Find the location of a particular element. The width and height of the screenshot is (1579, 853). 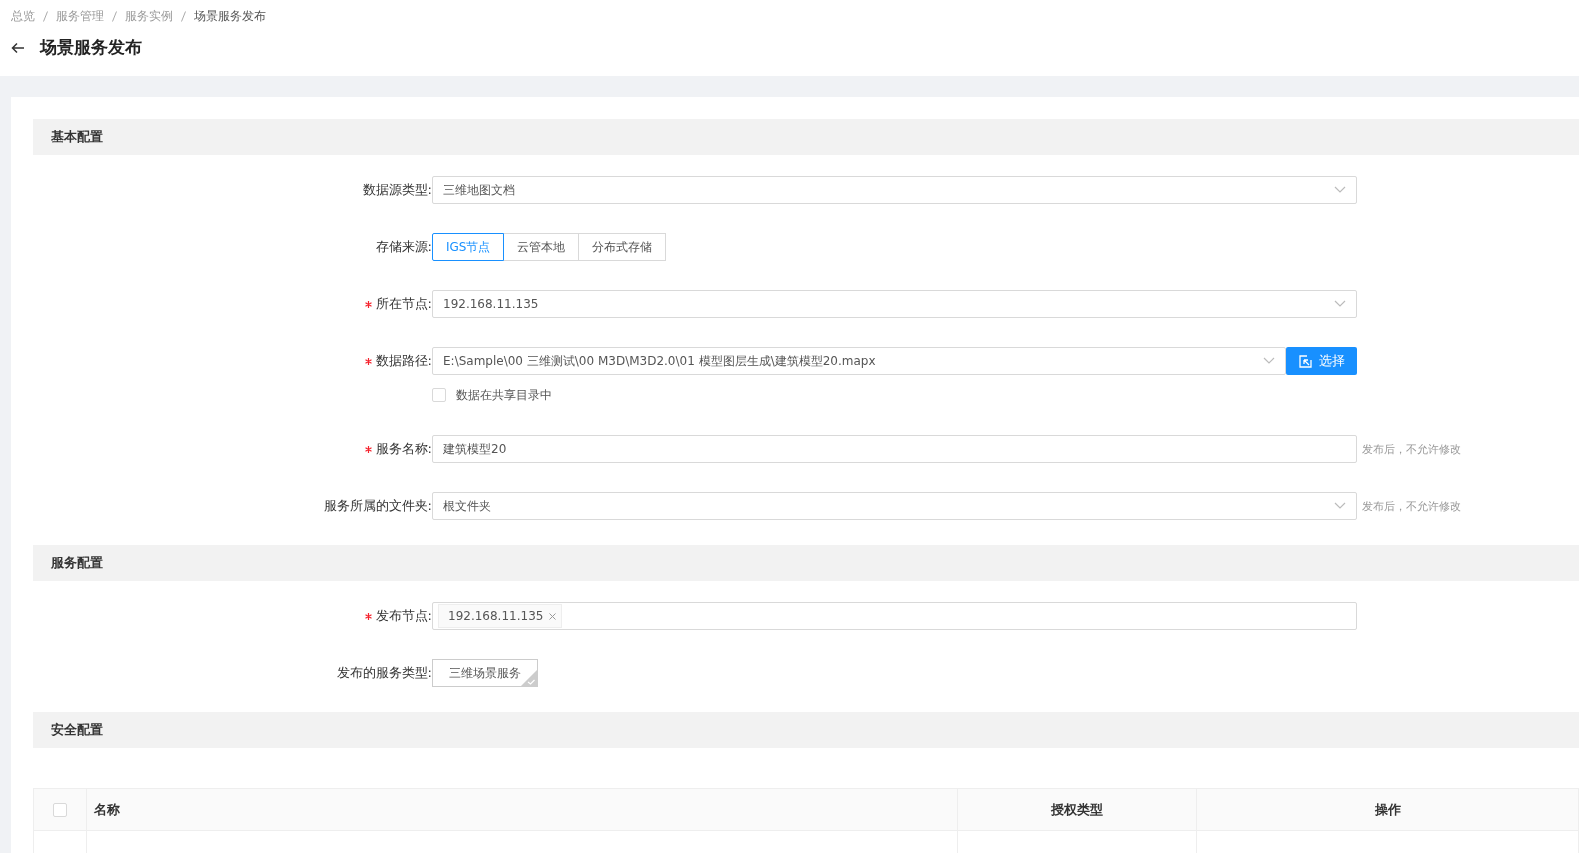

page-title: 场景服务发布 is located at coordinates (91, 47).